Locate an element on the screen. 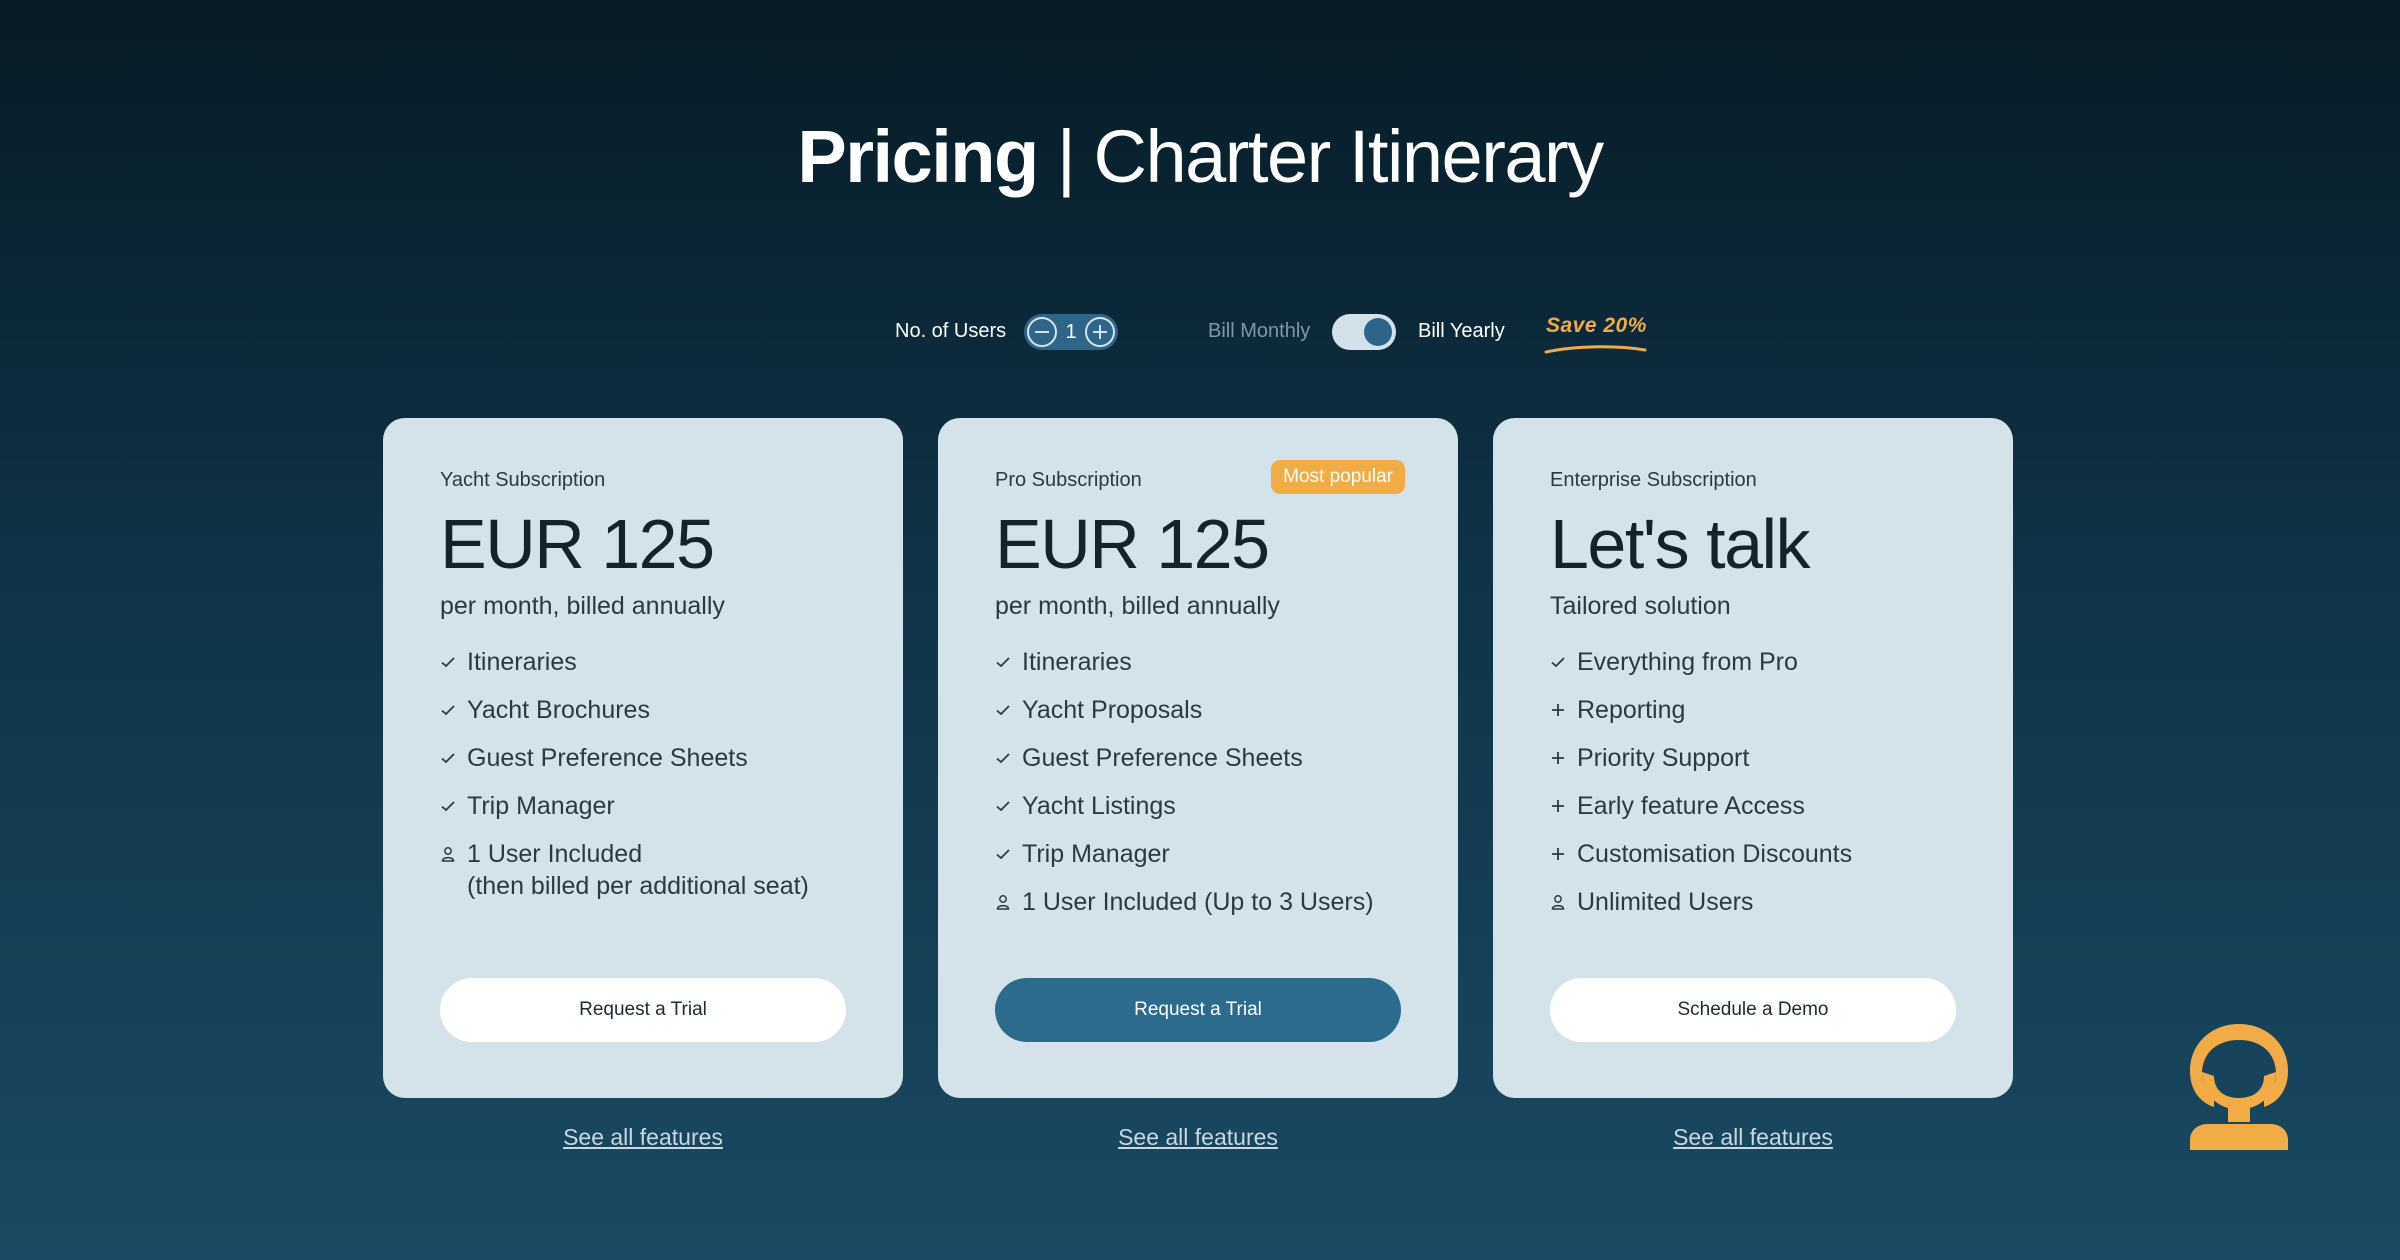 Image resolution: width=2400 pixels, height=1260 pixels. feature-item: Yacht Listings is located at coordinates (1200, 806).